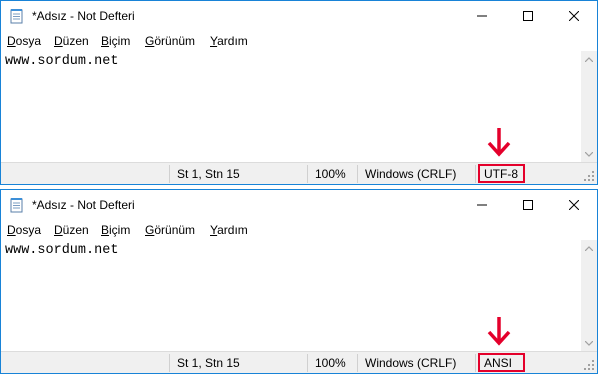  What do you see at coordinates (299, 173) in the screenshot?
I see `status-bar: St 1, Stn 15 100% Windows (CRLF) UTF-8` at bounding box center [299, 173].